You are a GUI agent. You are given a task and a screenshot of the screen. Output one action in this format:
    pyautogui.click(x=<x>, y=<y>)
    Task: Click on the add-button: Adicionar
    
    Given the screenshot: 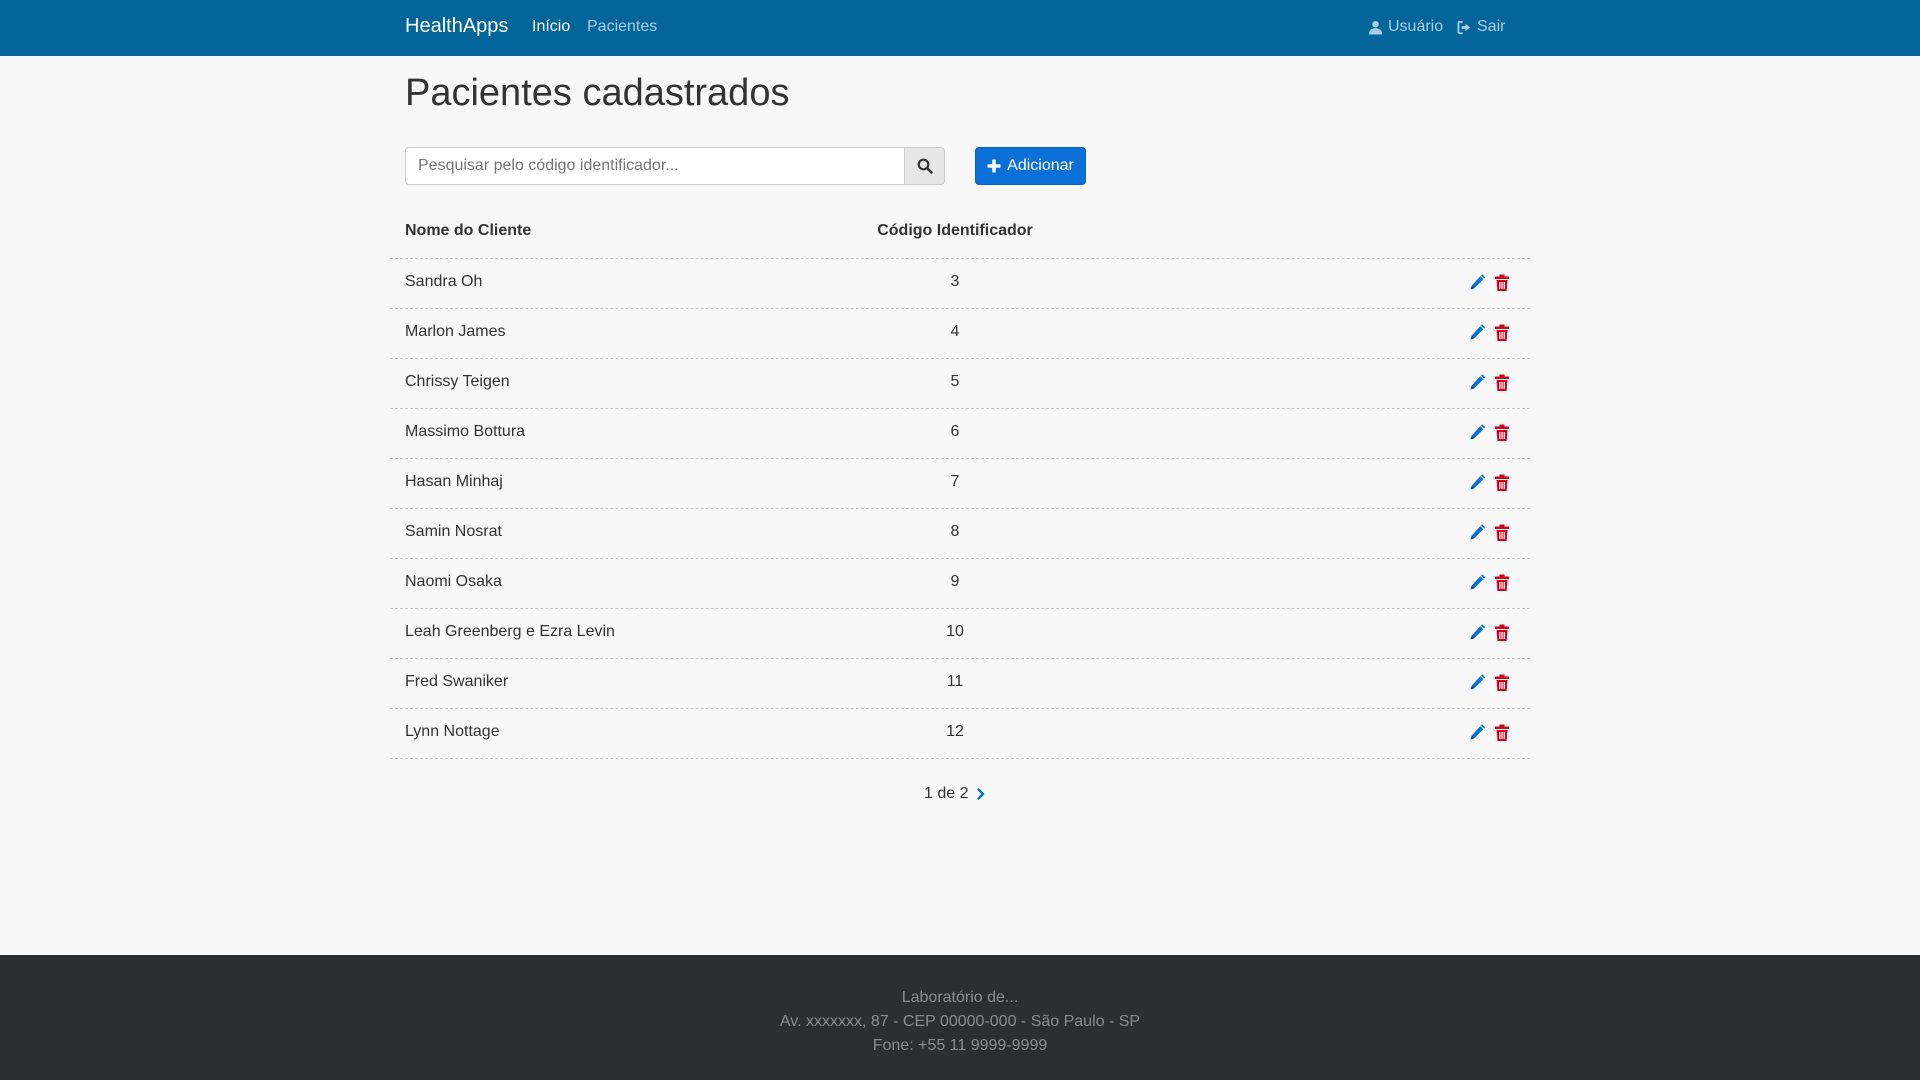 What is the action you would take?
    pyautogui.click(x=1030, y=166)
    